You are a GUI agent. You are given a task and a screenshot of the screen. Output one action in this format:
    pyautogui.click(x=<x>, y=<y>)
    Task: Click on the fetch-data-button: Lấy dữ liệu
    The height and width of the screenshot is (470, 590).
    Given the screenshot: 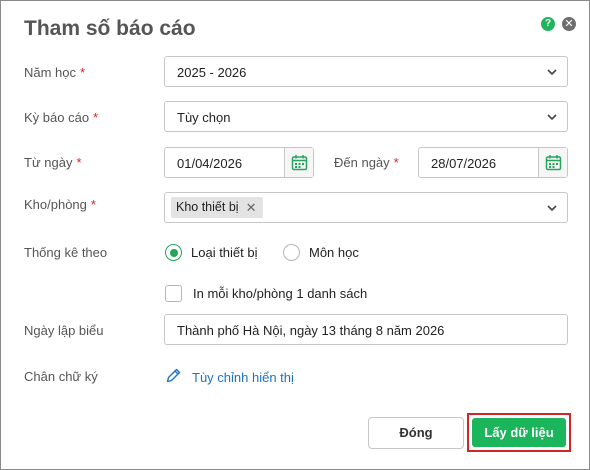 What is the action you would take?
    pyautogui.click(x=519, y=432)
    